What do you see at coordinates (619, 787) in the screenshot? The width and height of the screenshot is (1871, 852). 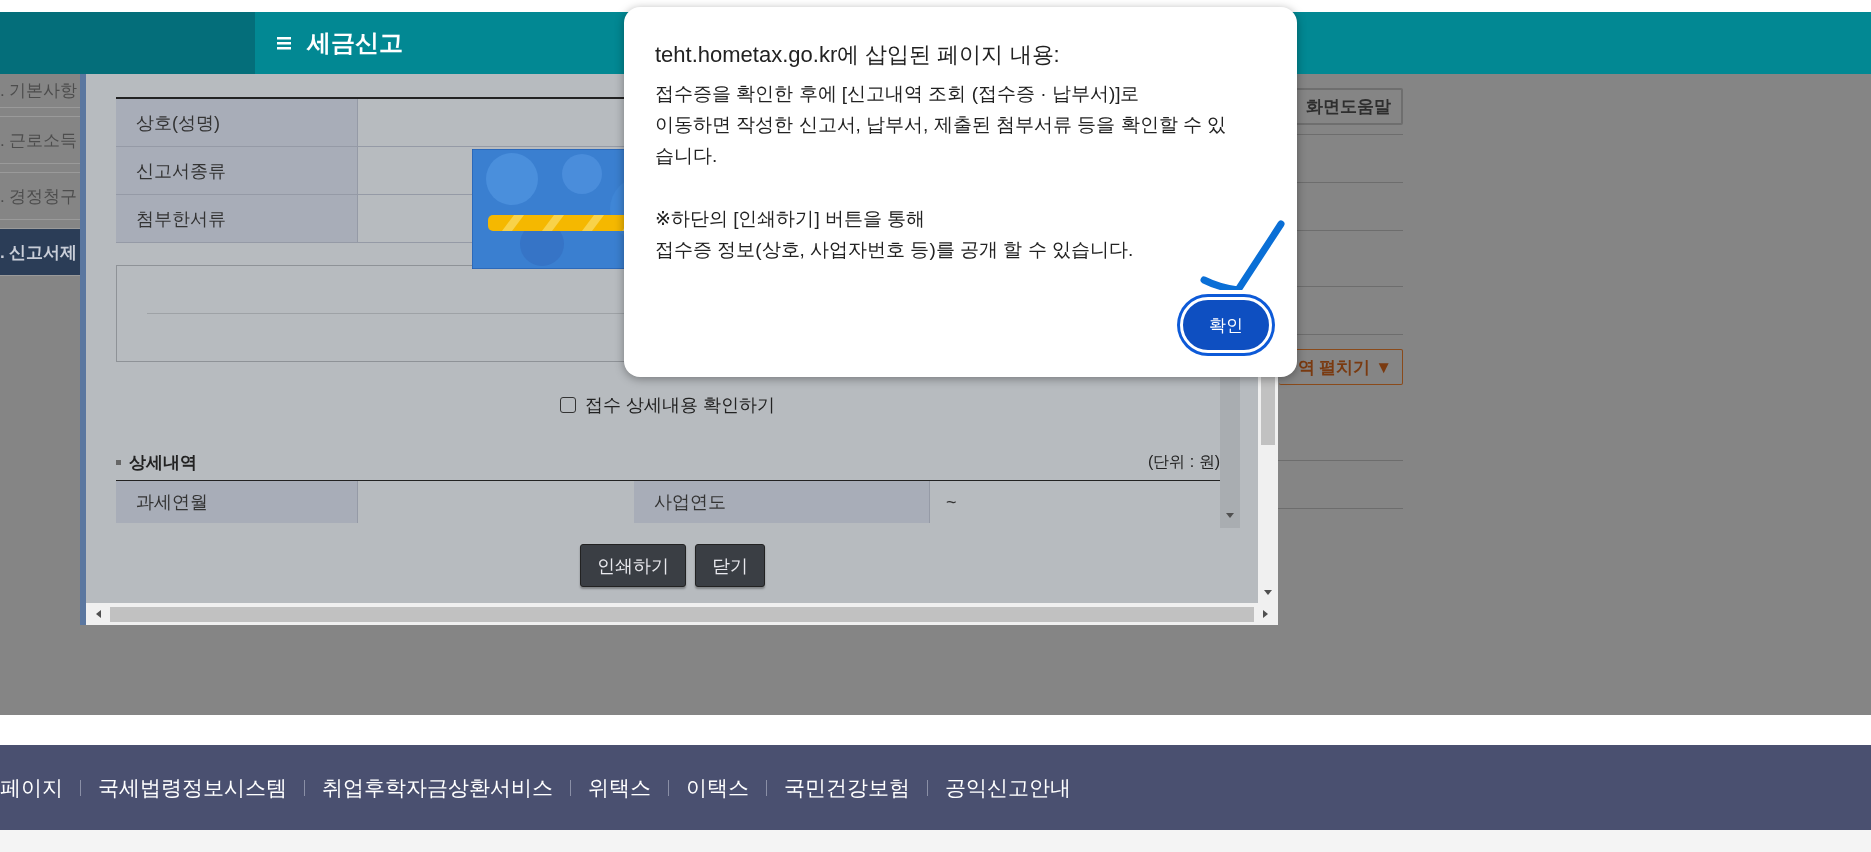 I see `footer-link: 위택스` at bounding box center [619, 787].